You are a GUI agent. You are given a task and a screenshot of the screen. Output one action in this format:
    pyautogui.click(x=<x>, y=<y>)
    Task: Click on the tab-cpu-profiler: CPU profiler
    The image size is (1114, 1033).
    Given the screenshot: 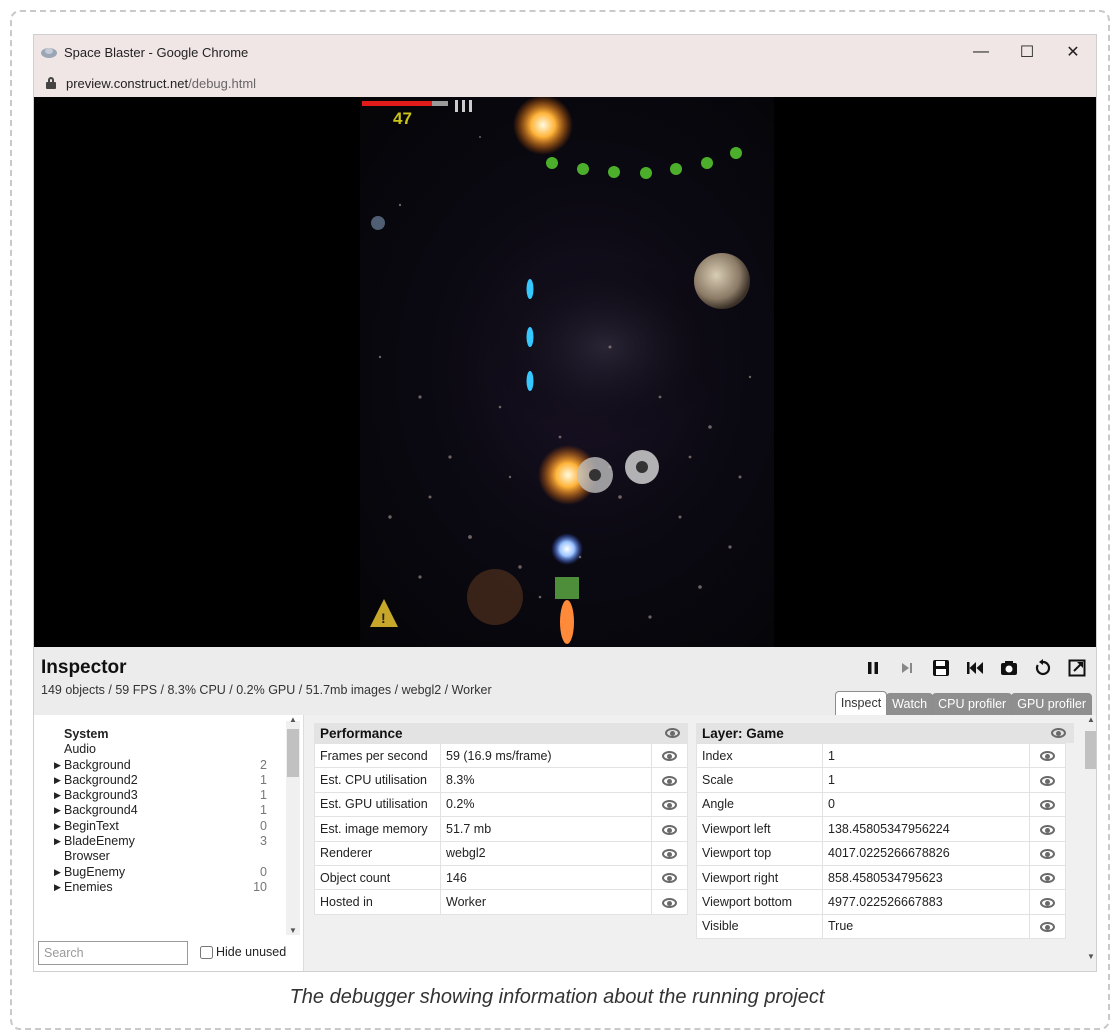 What is the action you would take?
    pyautogui.click(x=972, y=704)
    